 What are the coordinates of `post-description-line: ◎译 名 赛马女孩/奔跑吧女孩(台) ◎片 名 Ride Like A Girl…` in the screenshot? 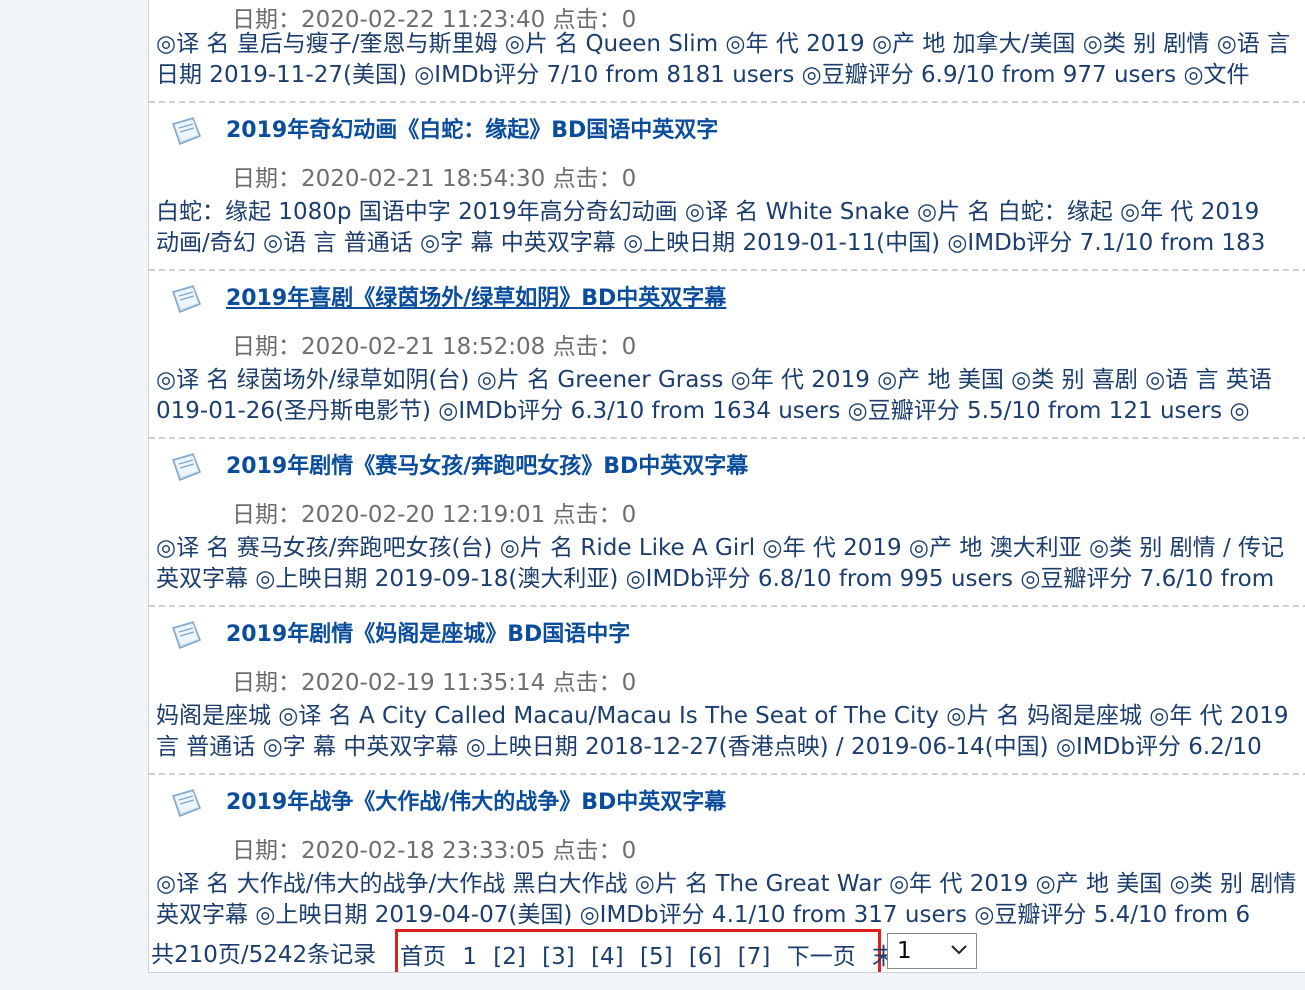 It's located at (720, 548).